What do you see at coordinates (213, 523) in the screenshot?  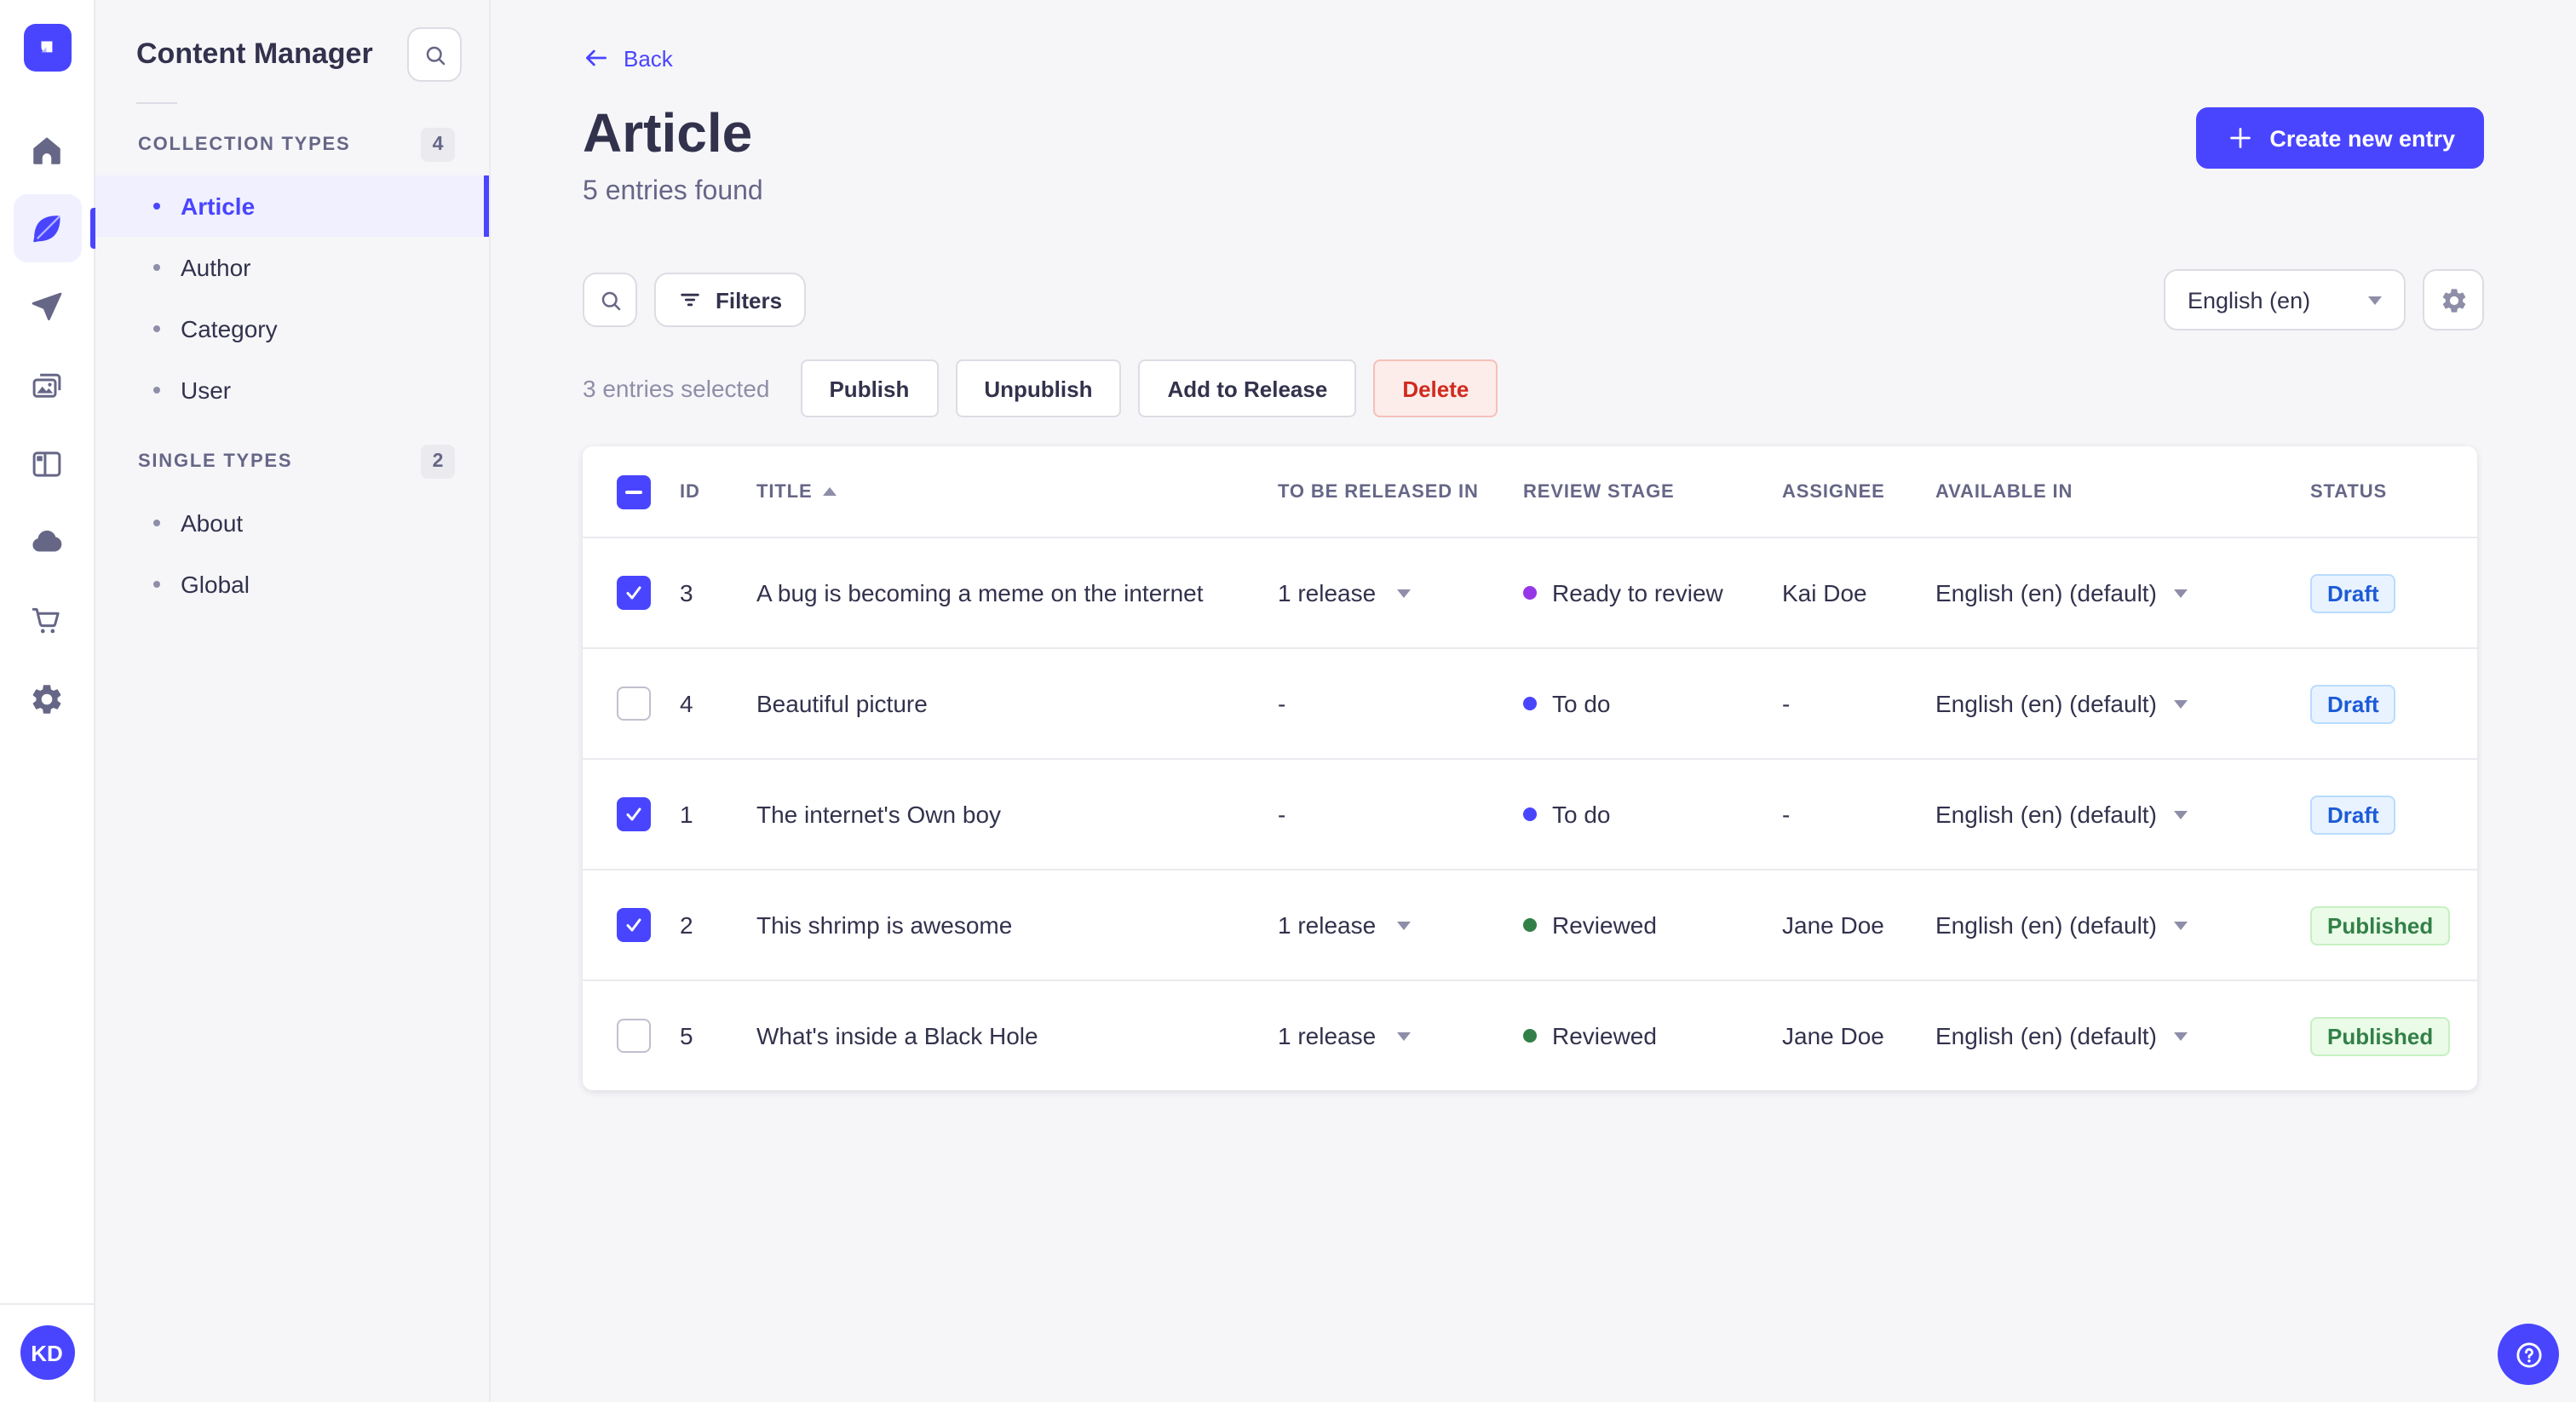 I see `nav-item-label: About` at bounding box center [213, 523].